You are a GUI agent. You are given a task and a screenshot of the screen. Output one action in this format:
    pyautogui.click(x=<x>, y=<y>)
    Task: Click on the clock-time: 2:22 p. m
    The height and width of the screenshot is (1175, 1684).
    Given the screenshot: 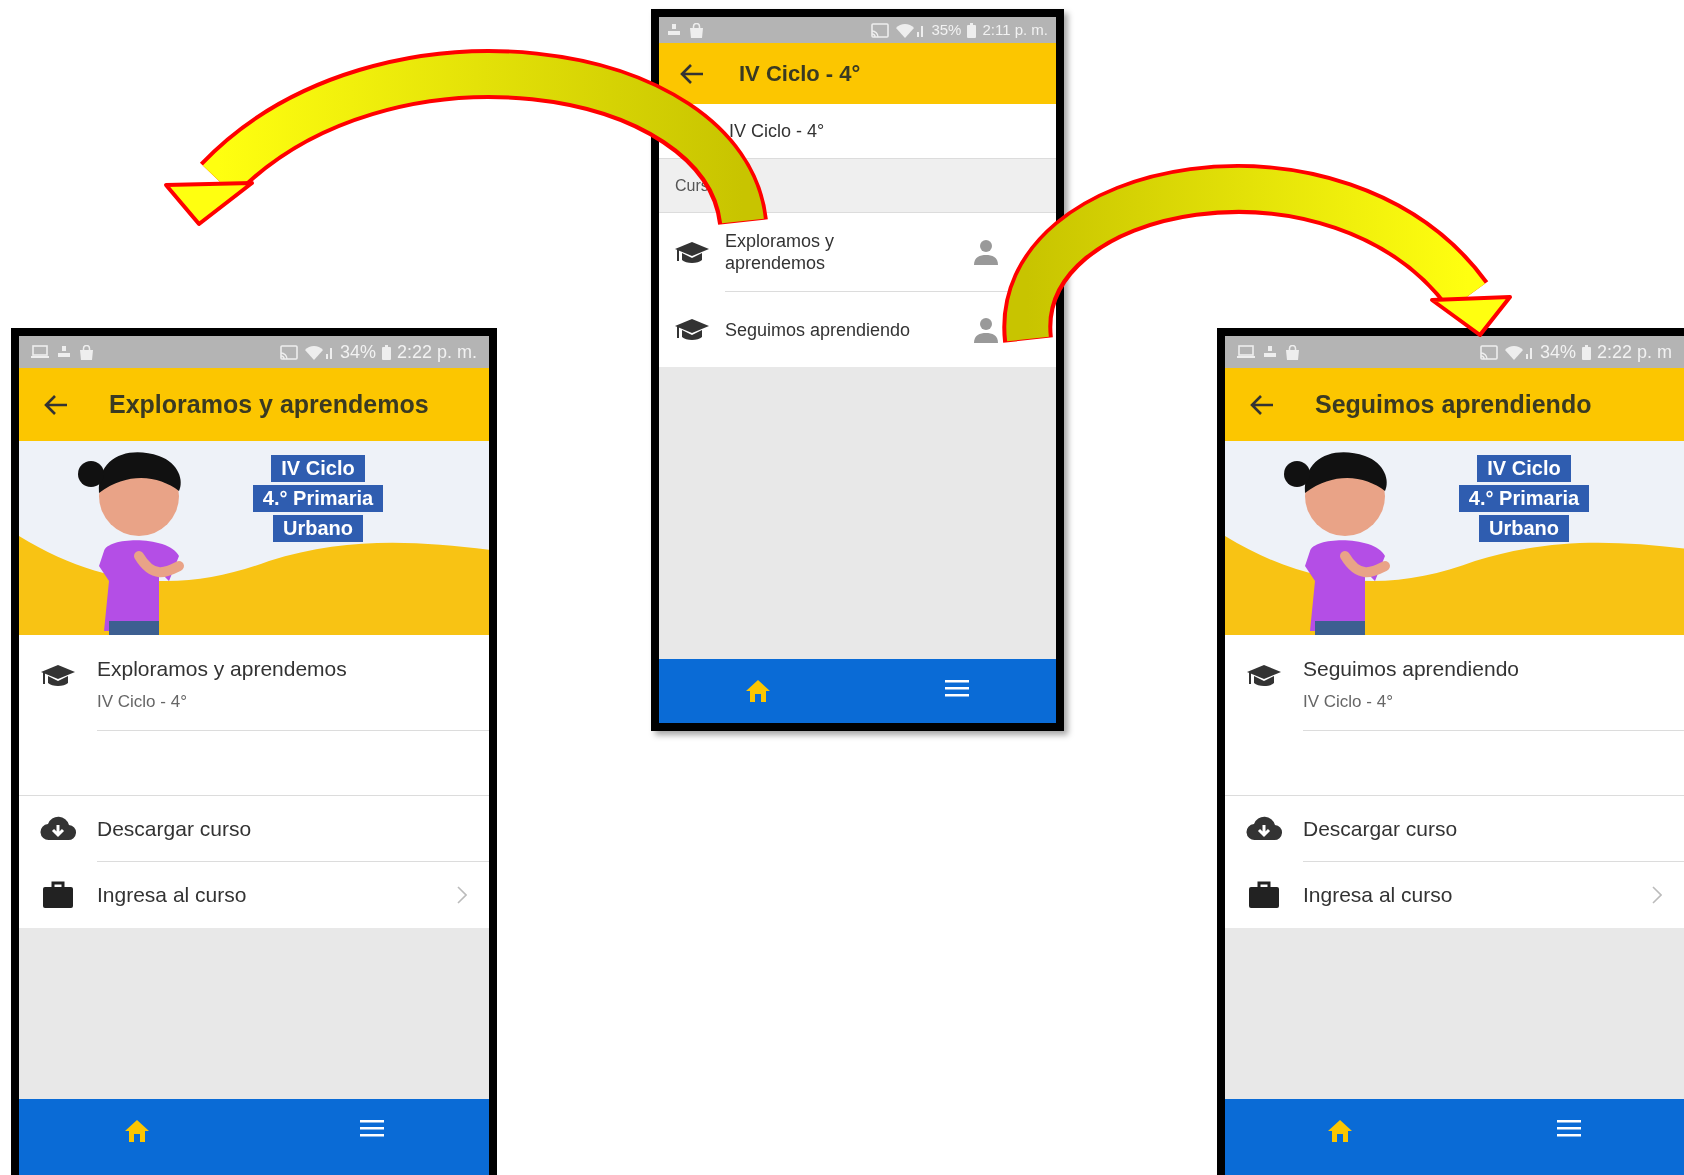 What is the action you would take?
    pyautogui.click(x=1634, y=352)
    